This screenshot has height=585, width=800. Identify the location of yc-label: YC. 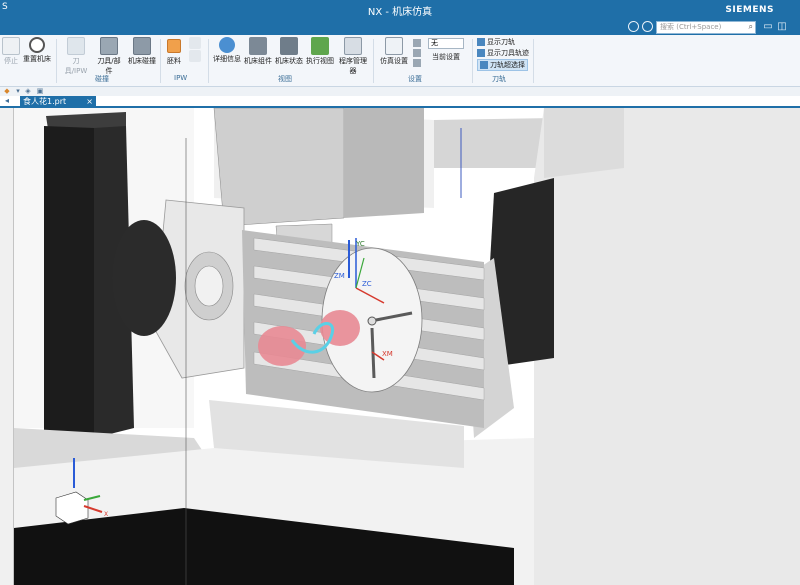
(360, 244).